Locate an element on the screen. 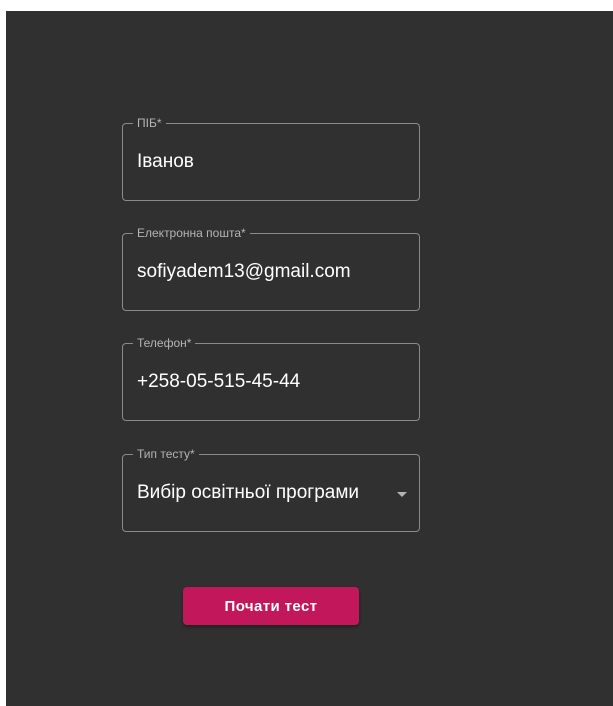  email-field: Електронна пошта* is located at coordinates (271, 268).